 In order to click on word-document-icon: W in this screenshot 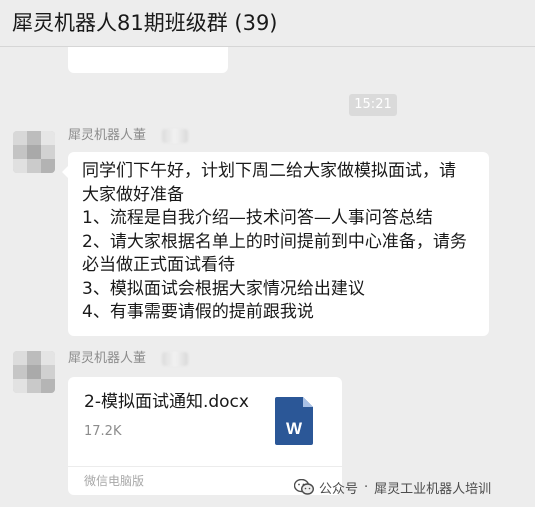, I will do `click(294, 421)`.